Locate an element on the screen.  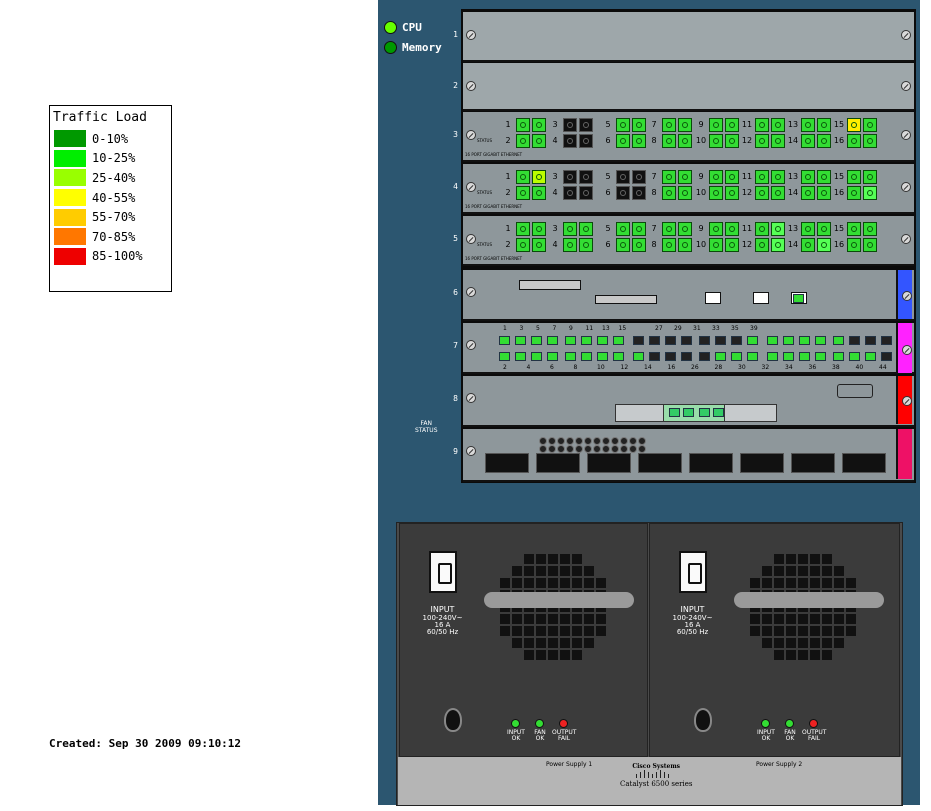
pcmcia-slot is located at coordinates (626, 299).